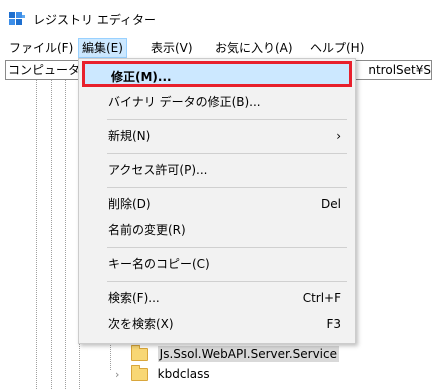 This screenshot has width=432, height=389. I want to click on menu-favorites: お気に入り(A), so click(254, 48).